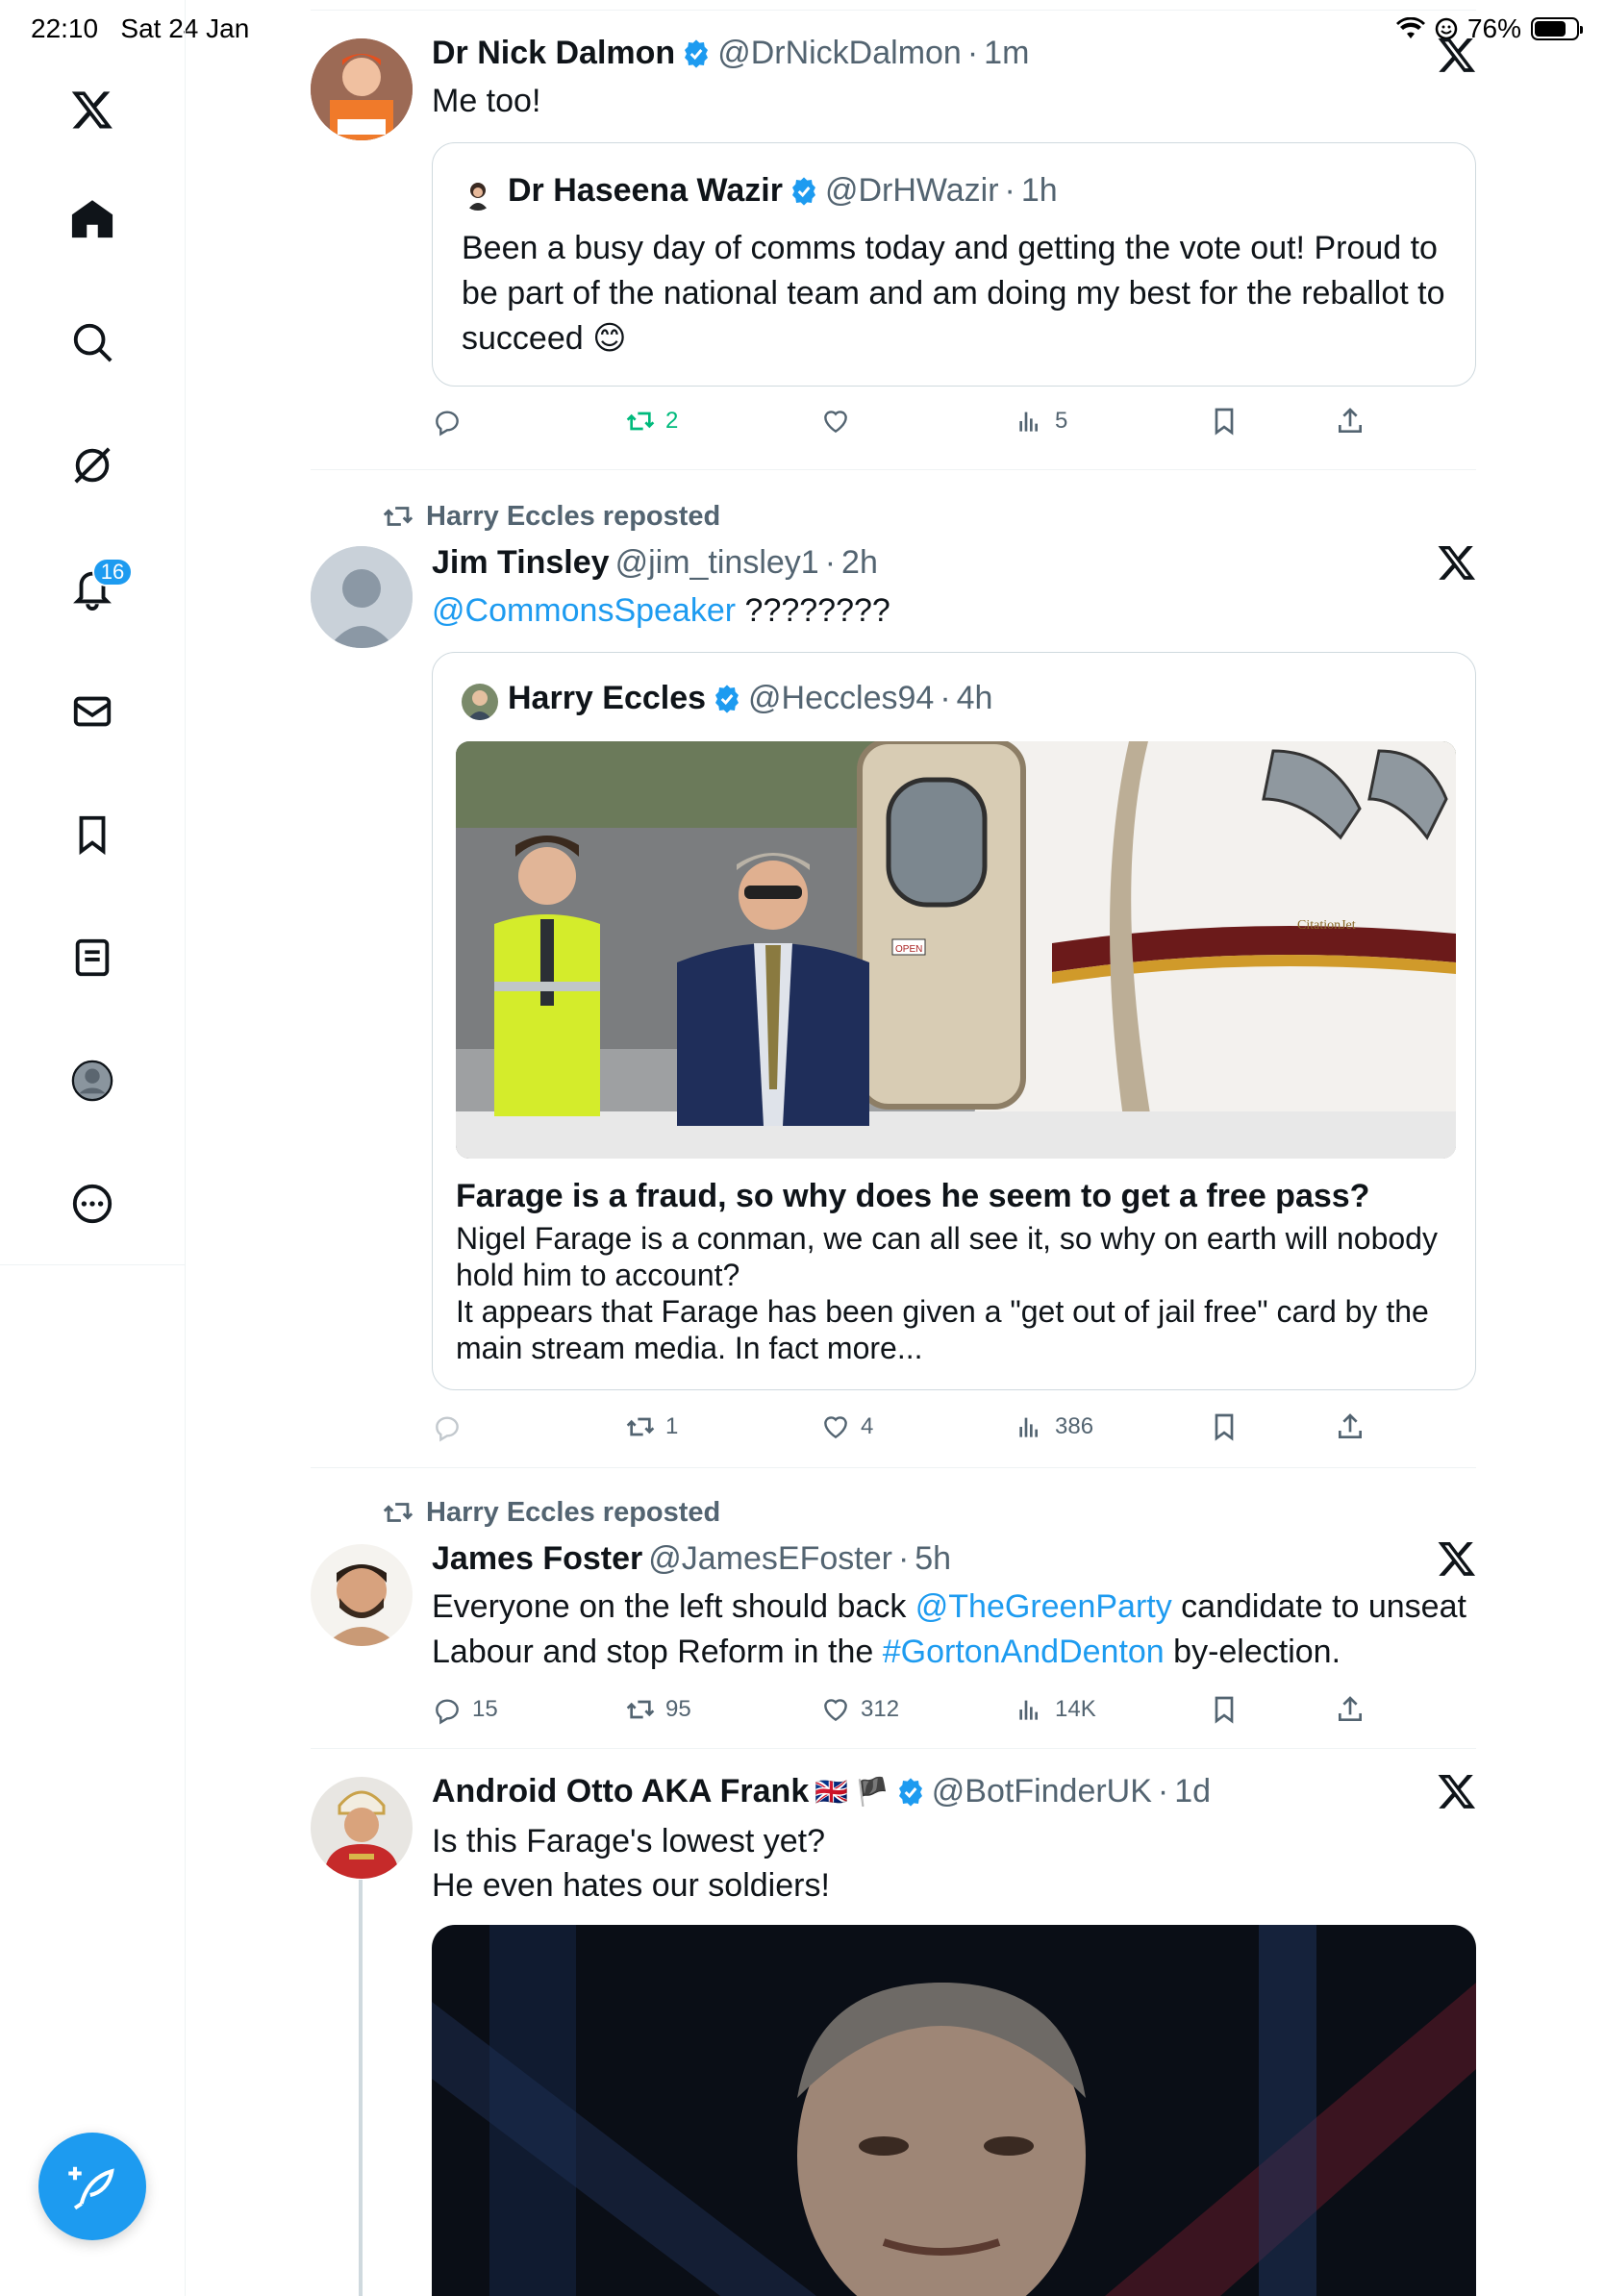 This screenshot has height=2296, width=1604. Describe the element at coordinates (1041, 421) in the screenshot. I see `views-button: 5` at that location.